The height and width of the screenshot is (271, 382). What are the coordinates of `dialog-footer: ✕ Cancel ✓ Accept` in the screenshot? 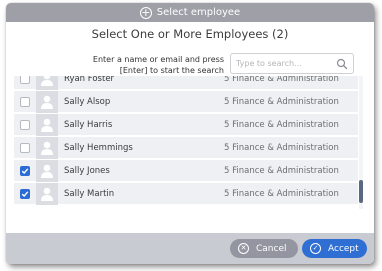 It's located at (190, 248).